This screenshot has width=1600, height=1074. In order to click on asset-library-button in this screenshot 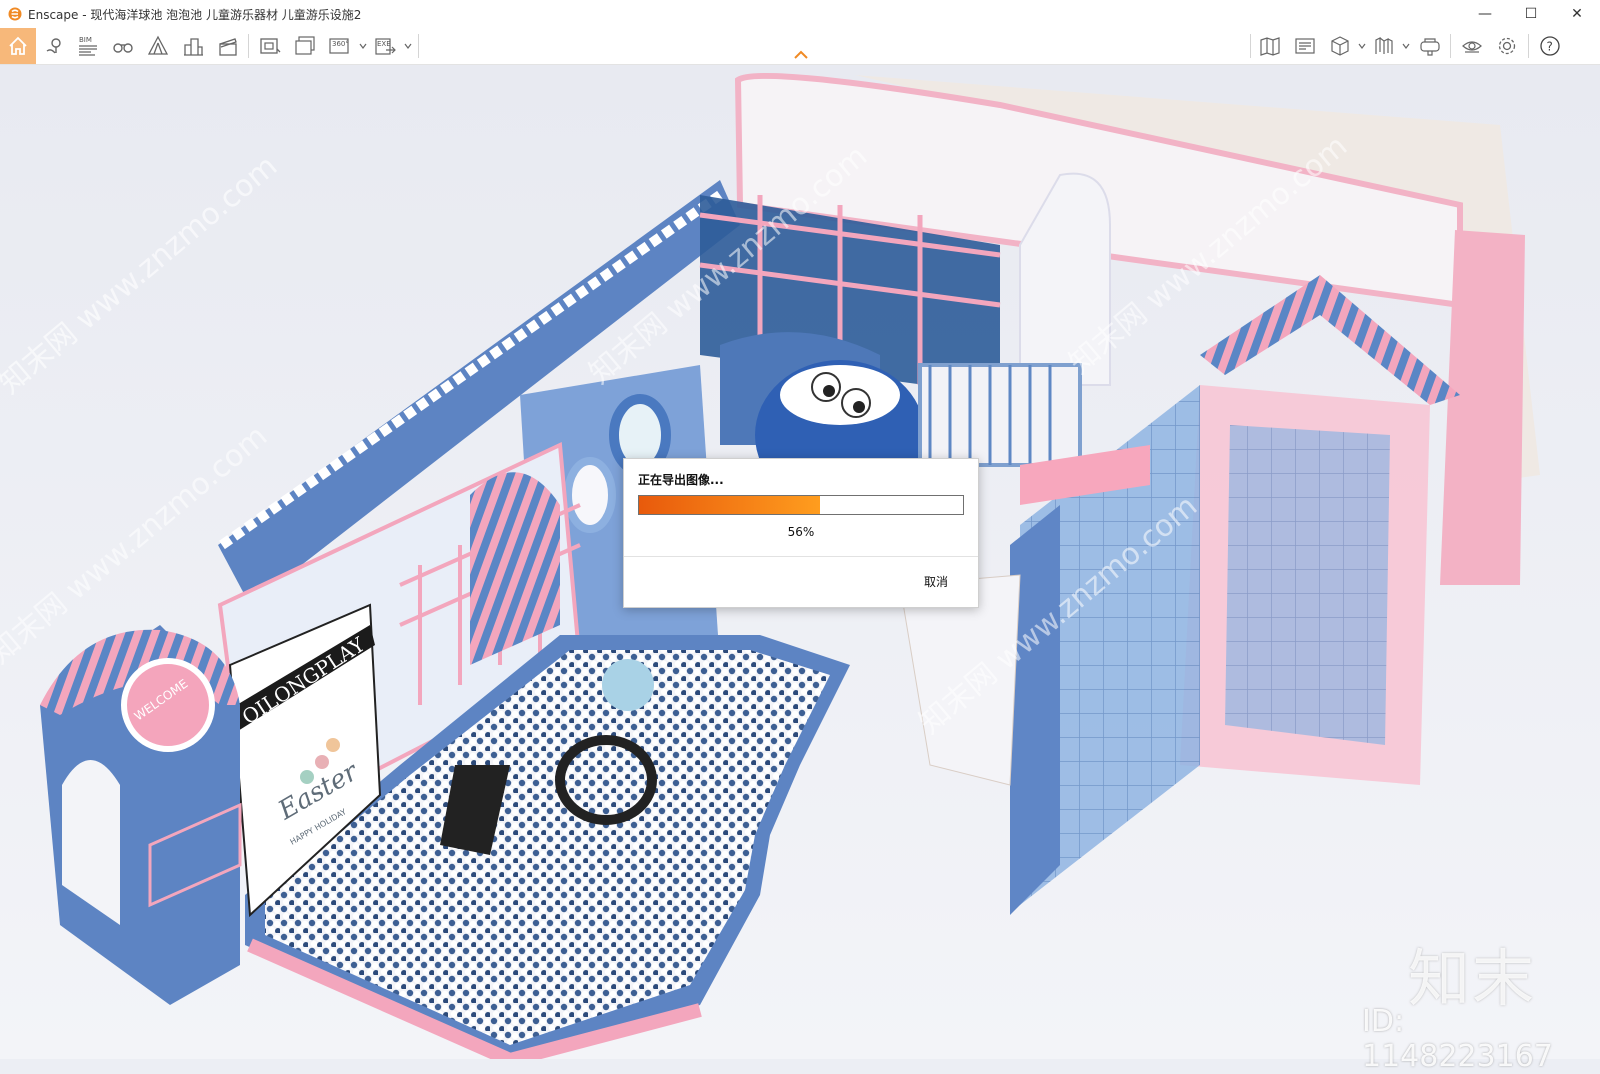, I will do `click(1305, 46)`.